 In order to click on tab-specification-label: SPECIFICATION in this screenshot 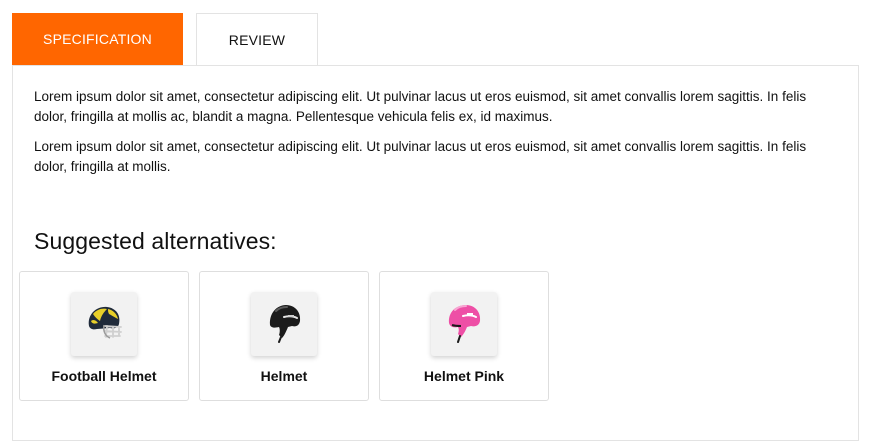, I will do `click(97, 39)`.